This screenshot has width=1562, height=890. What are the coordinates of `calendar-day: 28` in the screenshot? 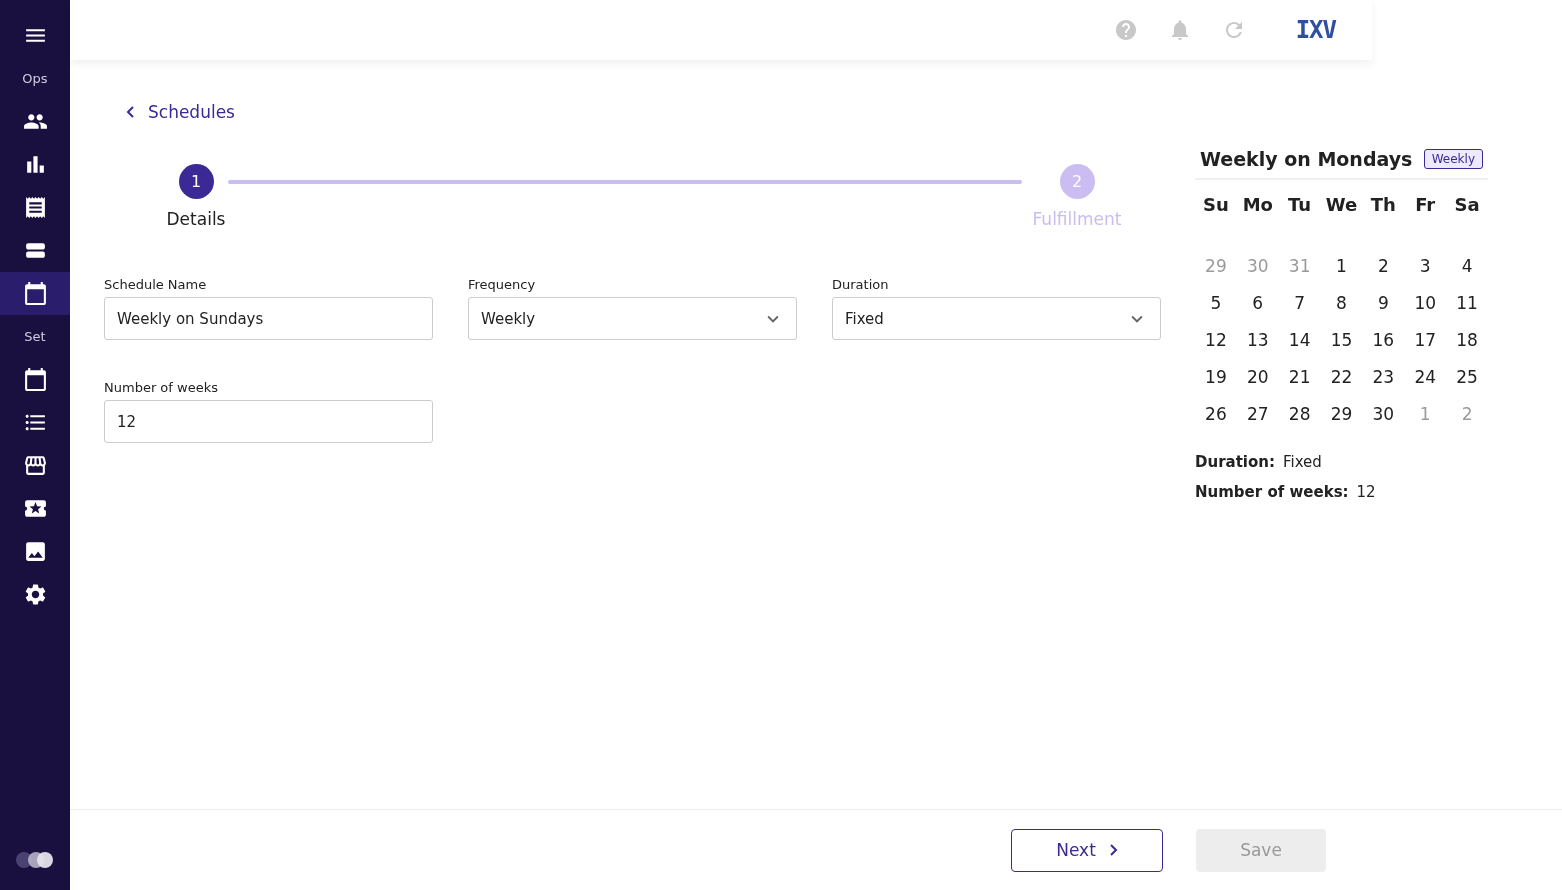 It's located at (1299, 414).